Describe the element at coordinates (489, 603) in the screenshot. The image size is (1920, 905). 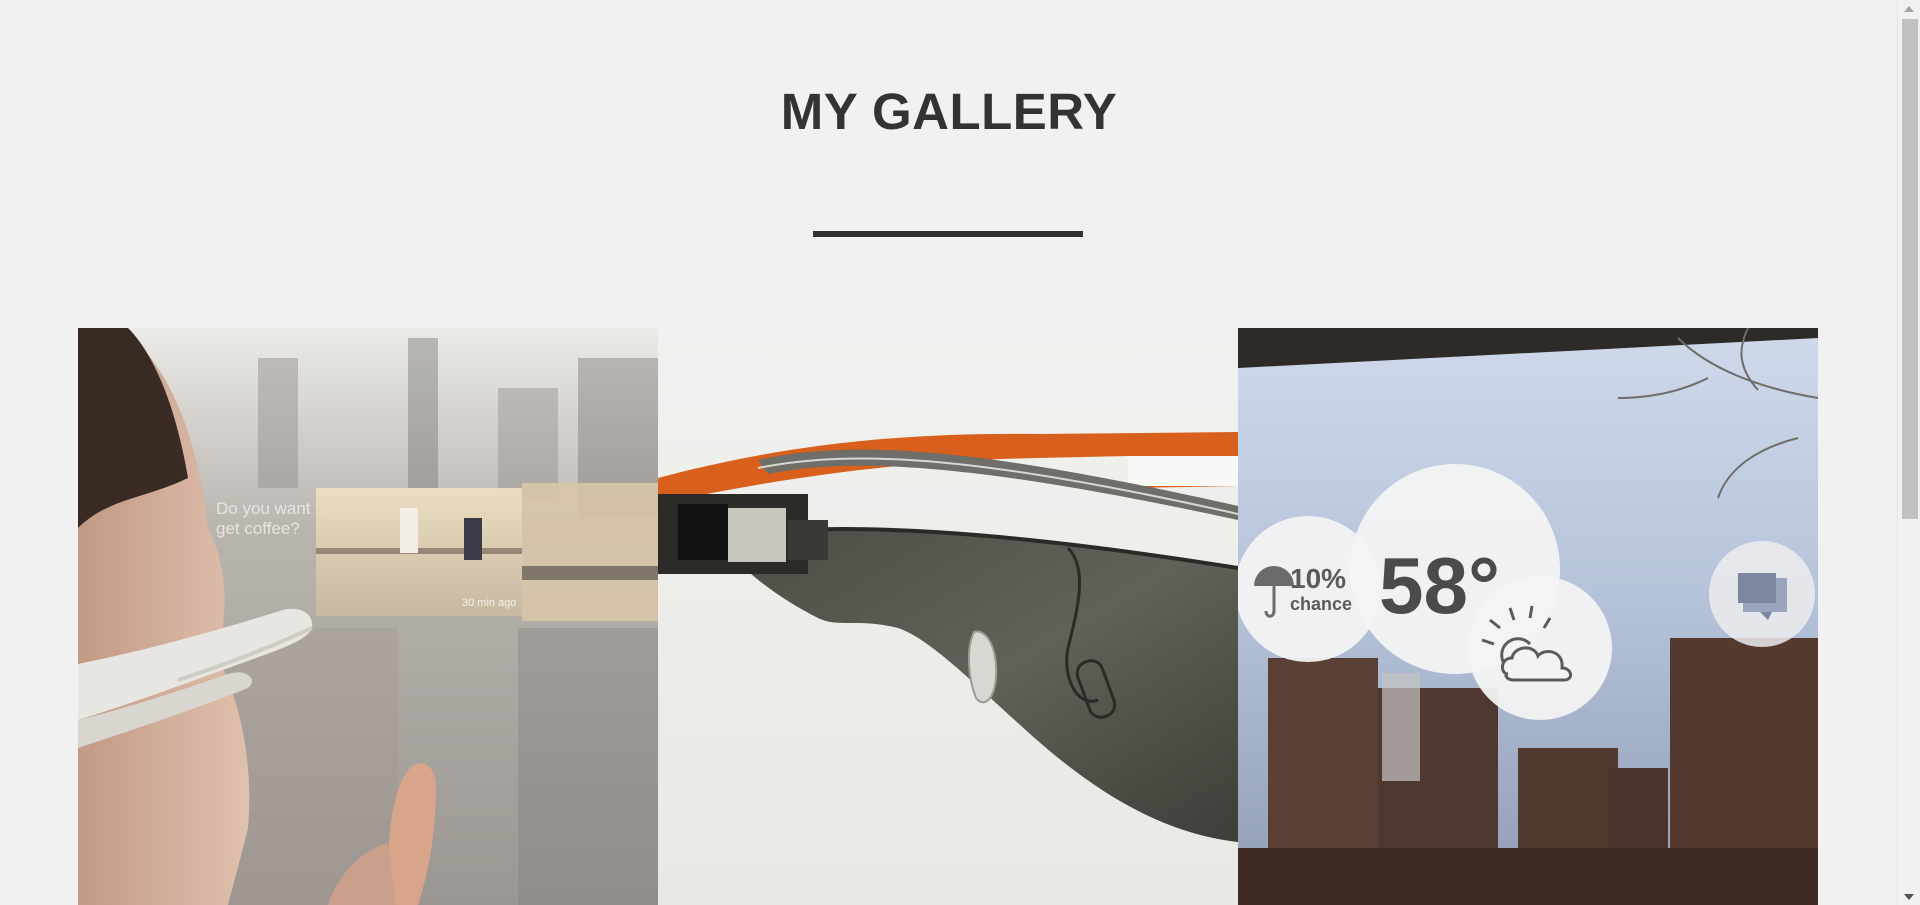
I see `overlay-time: 30 min ago` at that location.